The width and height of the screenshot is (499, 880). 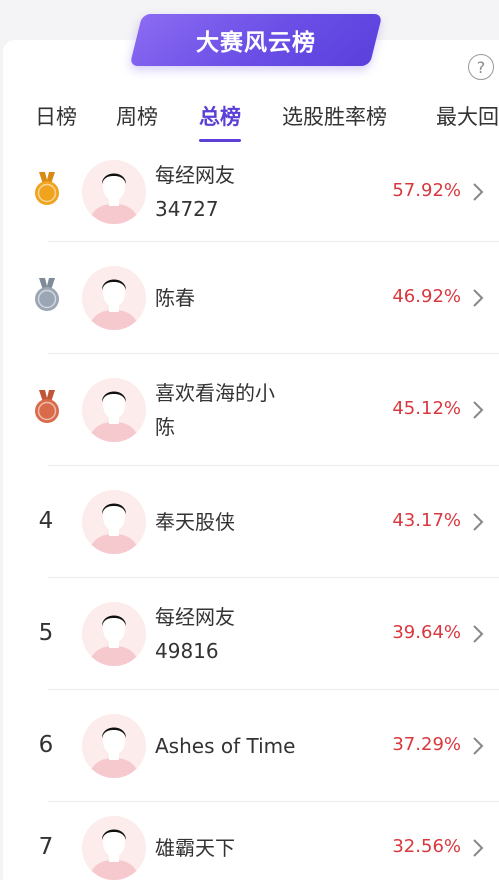 I want to click on ranking-row: 喜欢看海的小陈 45.12%, so click(x=249, y=410).